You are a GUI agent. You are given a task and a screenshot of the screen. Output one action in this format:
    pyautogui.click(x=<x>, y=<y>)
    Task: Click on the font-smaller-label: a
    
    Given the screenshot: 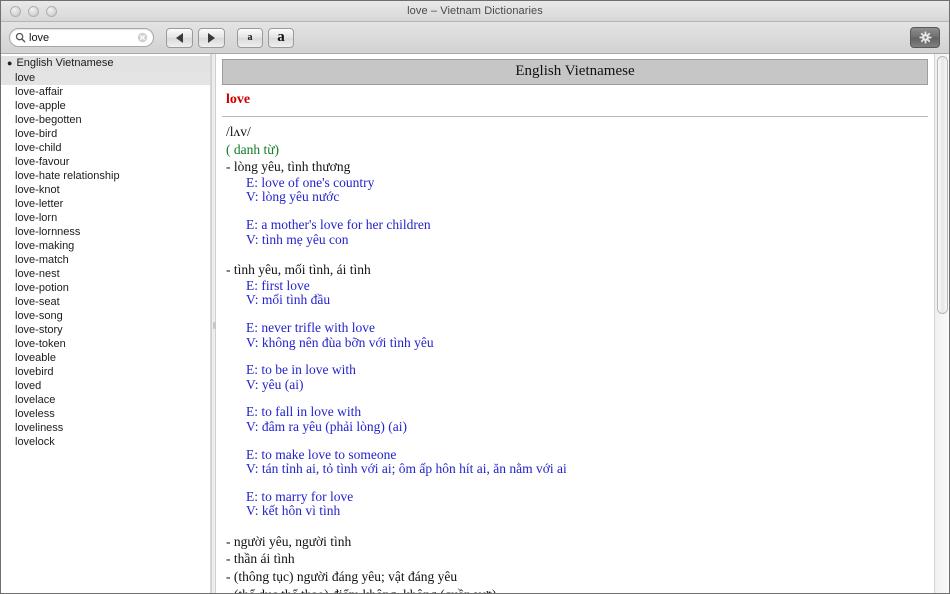 What is the action you would take?
    pyautogui.click(x=250, y=37)
    